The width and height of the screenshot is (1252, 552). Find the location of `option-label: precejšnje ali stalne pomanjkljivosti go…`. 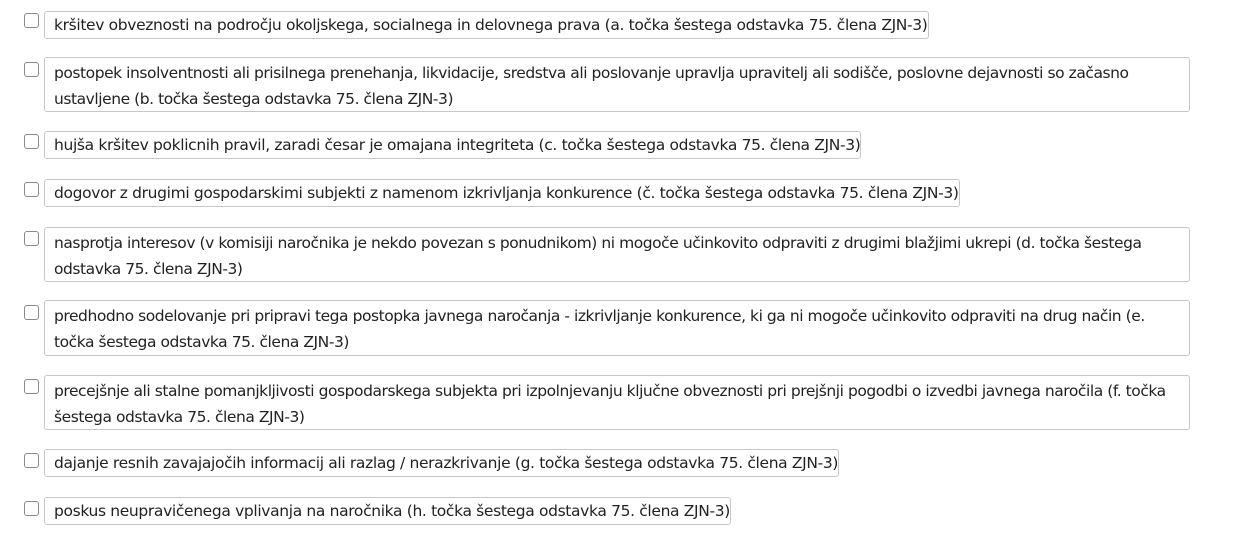

option-label: precejšnje ali stalne pomanjkljivosti go… is located at coordinates (615, 404).